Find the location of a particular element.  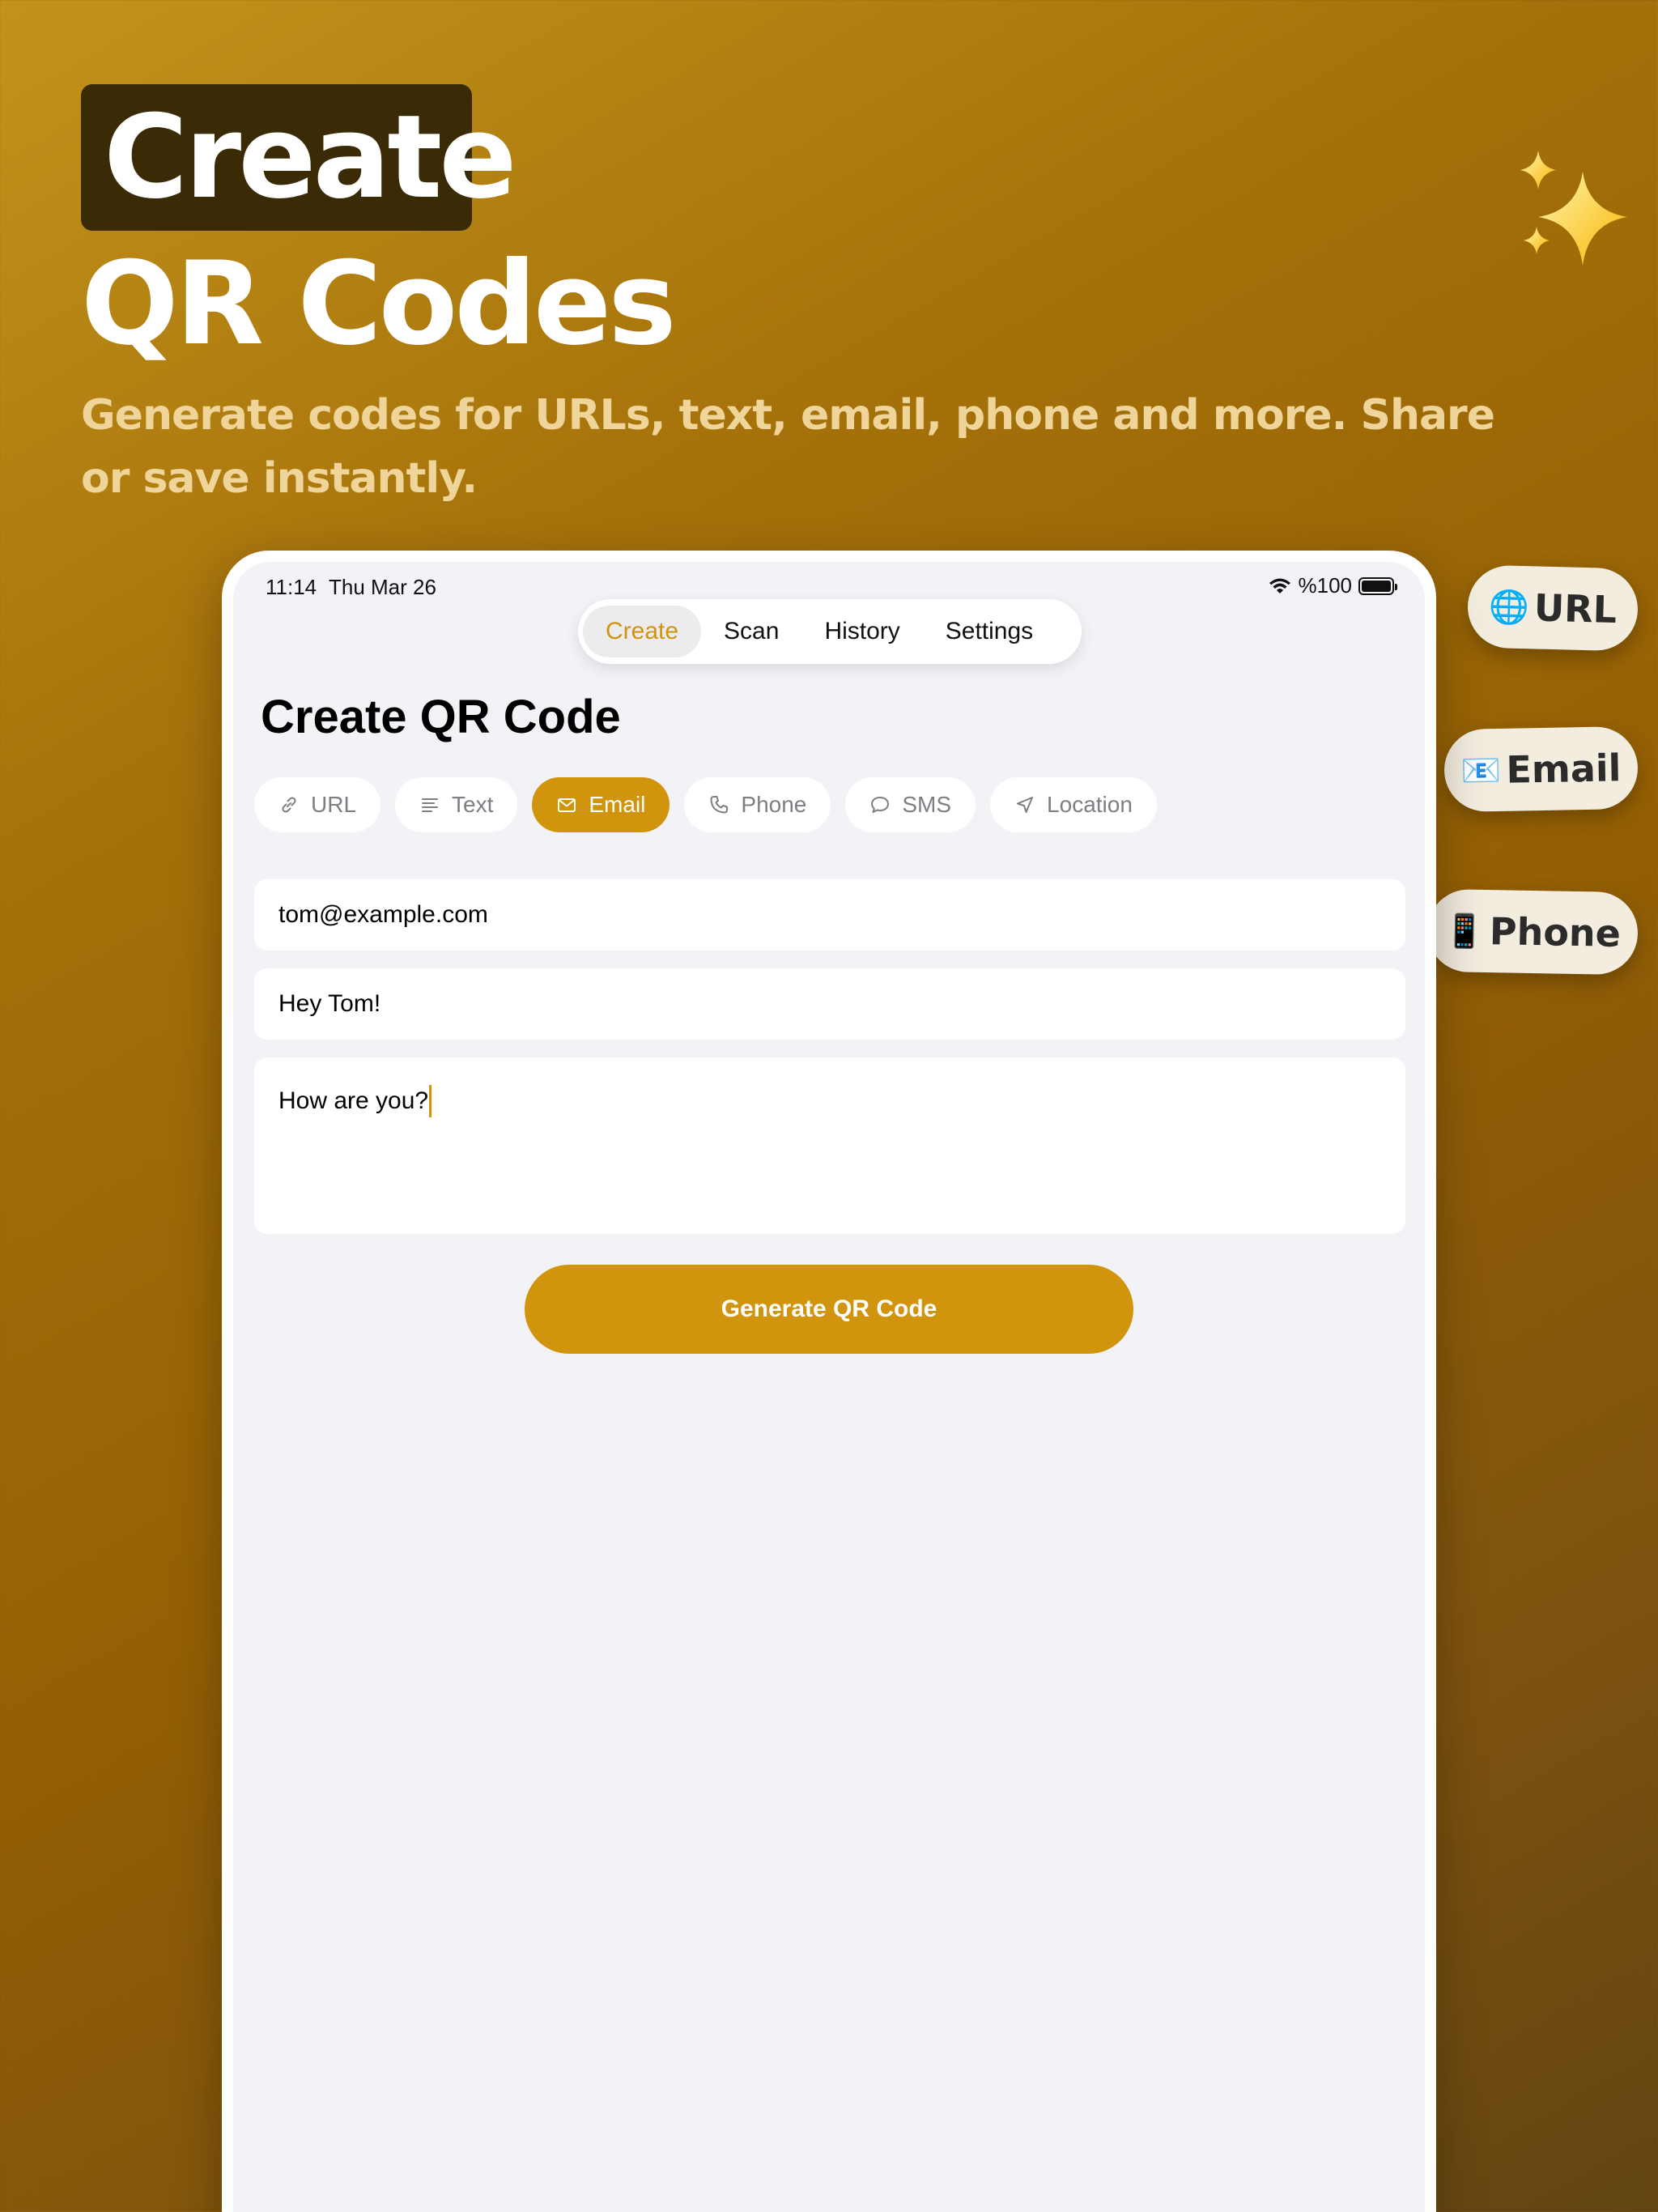

type-text-label: Text is located at coordinates (473, 804).